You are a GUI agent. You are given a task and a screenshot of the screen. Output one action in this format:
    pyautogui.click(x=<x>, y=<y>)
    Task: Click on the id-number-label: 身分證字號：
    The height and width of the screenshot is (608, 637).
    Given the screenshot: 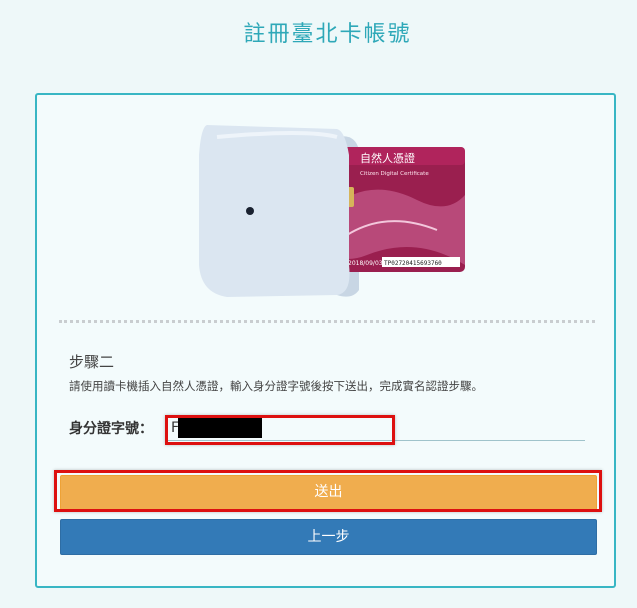 What is the action you would take?
    pyautogui.click(x=111, y=429)
    